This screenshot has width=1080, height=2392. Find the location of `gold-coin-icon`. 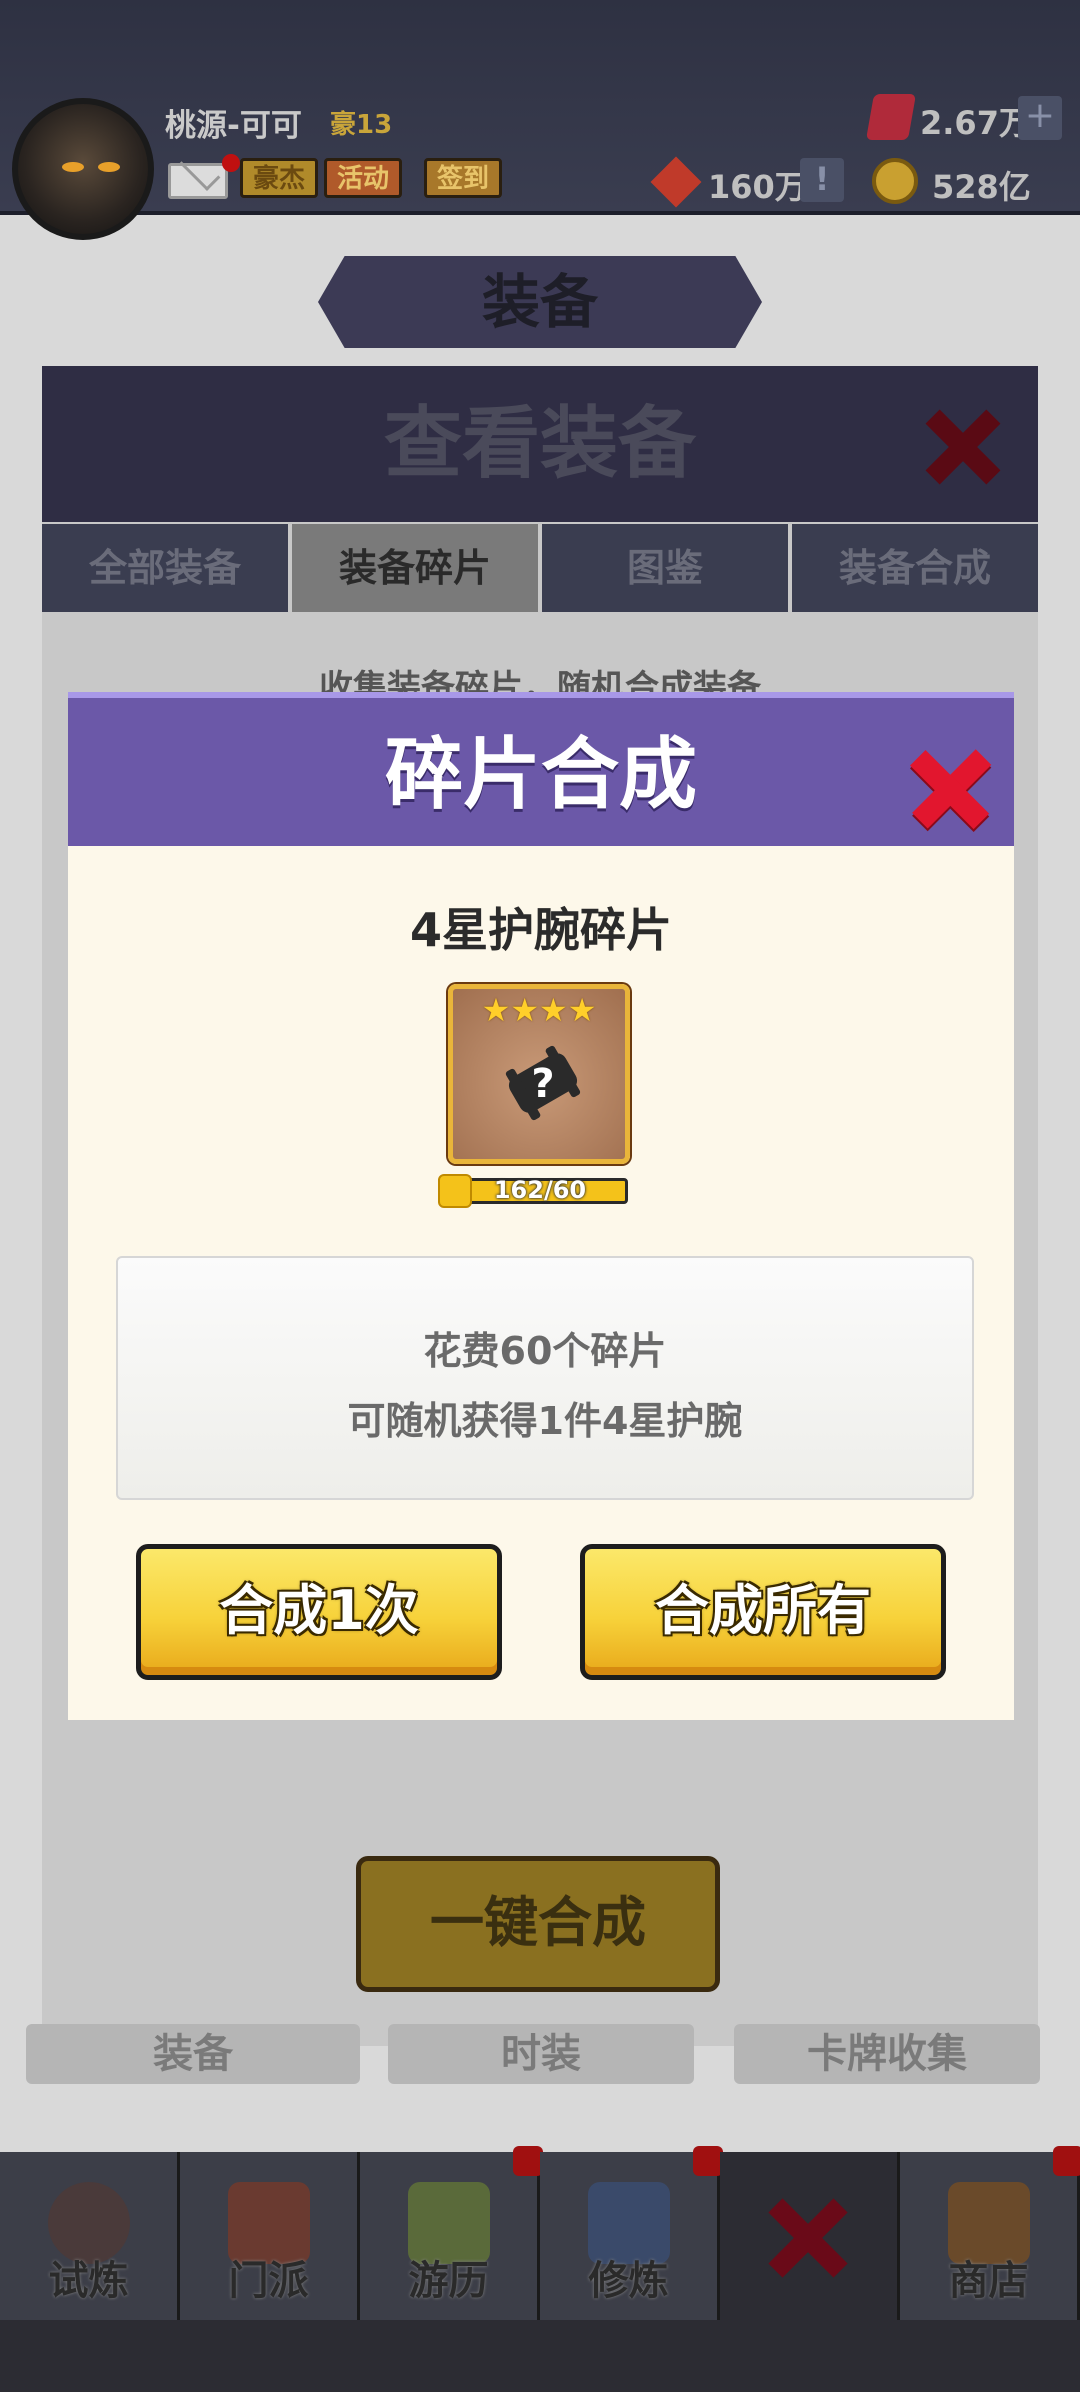

gold-coin-icon is located at coordinates (895, 181).